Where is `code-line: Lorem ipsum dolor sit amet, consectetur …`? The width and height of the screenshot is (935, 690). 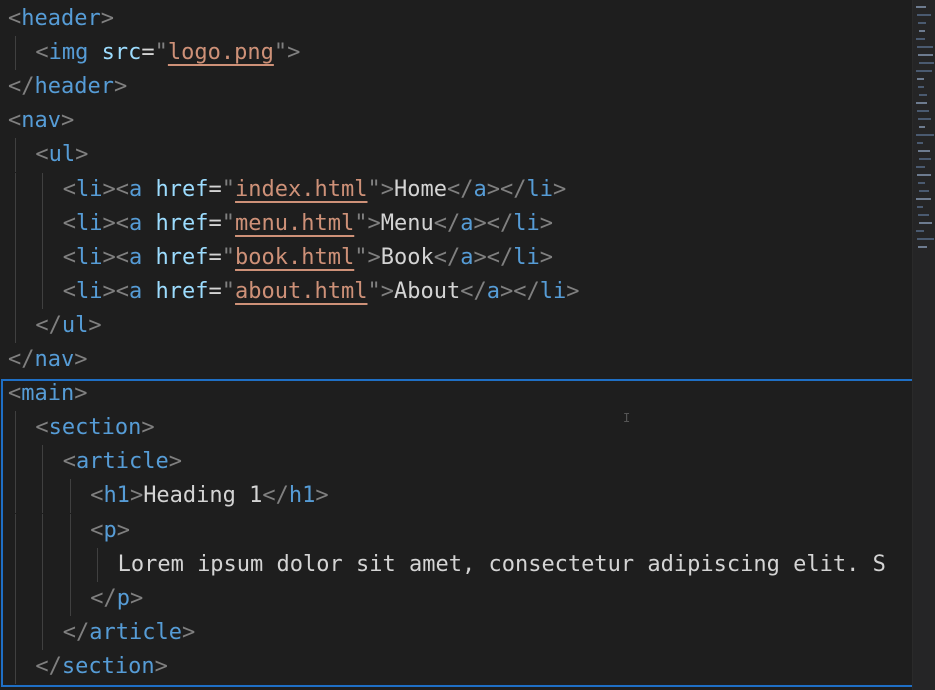 code-line: Lorem ipsum dolor sit amet, consectetur … is located at coordinates (502, 565).